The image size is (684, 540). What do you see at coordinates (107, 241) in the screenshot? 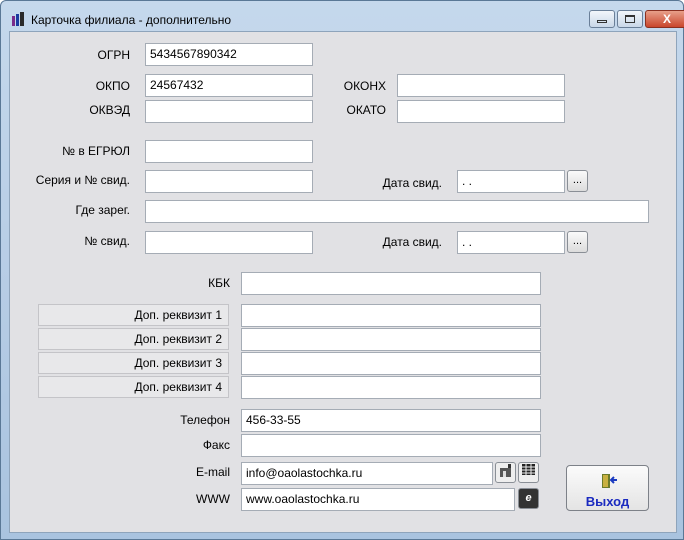
I see `cert-no-label: № свид.` at bounding box center [107, 241].